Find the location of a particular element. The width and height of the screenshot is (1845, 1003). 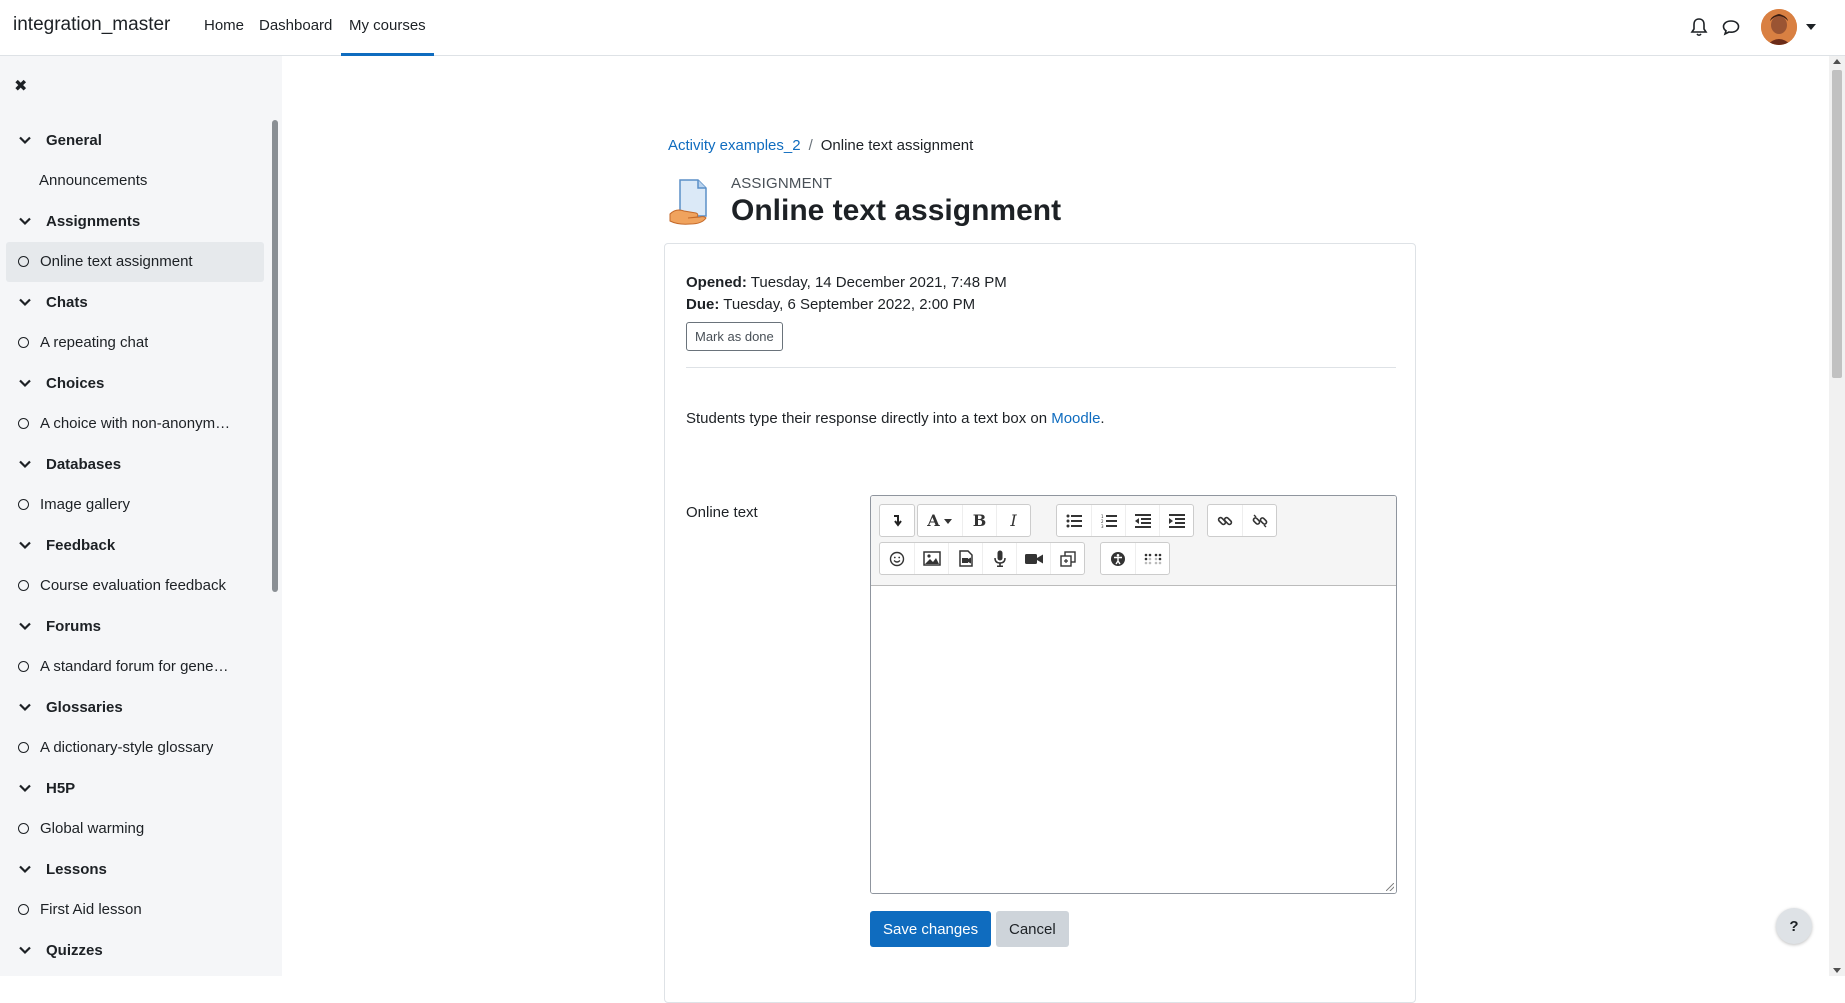

nav-home: Home is located at coordinates (224, 25).